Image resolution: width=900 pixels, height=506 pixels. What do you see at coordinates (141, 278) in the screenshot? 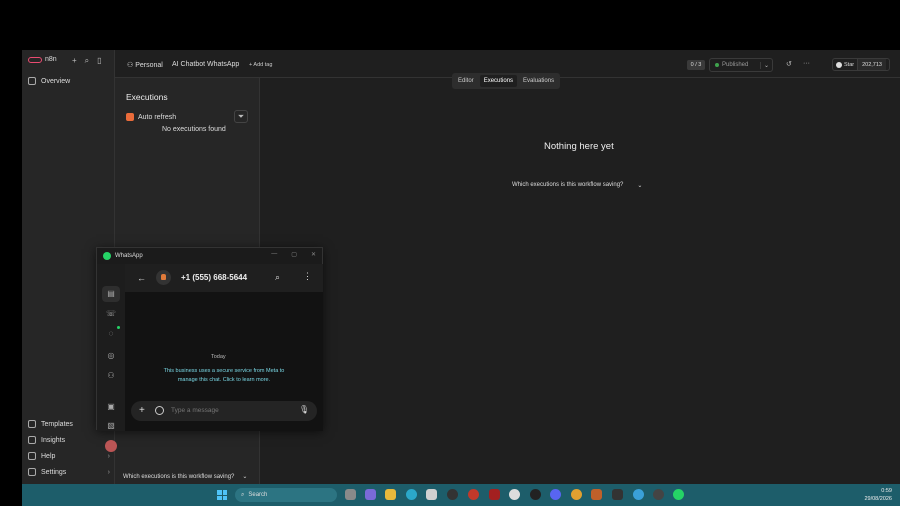
I see `back-arrow-icon: ←` at bounding box center [141, 278].